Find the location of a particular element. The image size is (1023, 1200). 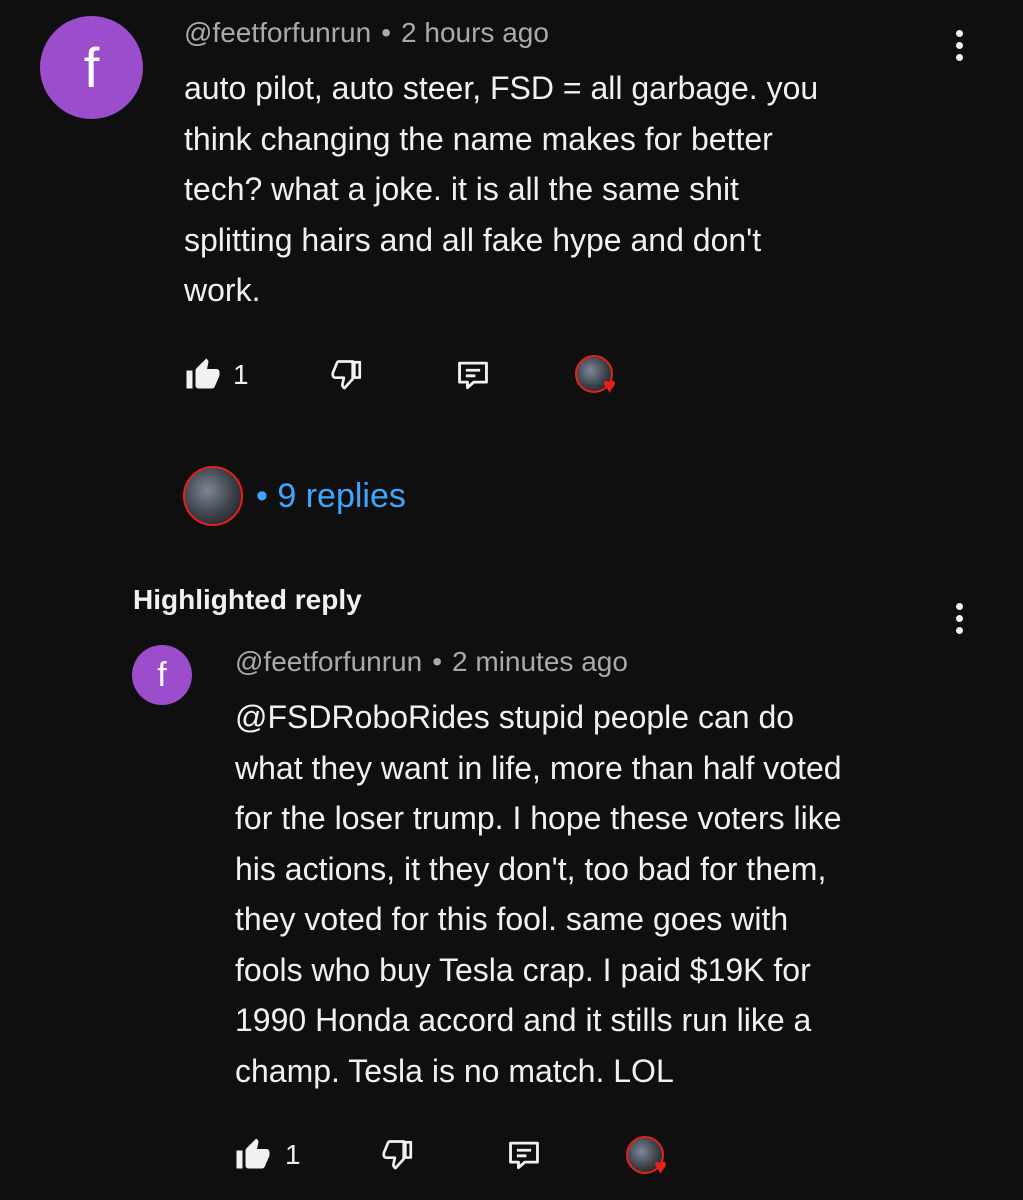

replies-label: 9 replies is located at coordinates (341, 496).